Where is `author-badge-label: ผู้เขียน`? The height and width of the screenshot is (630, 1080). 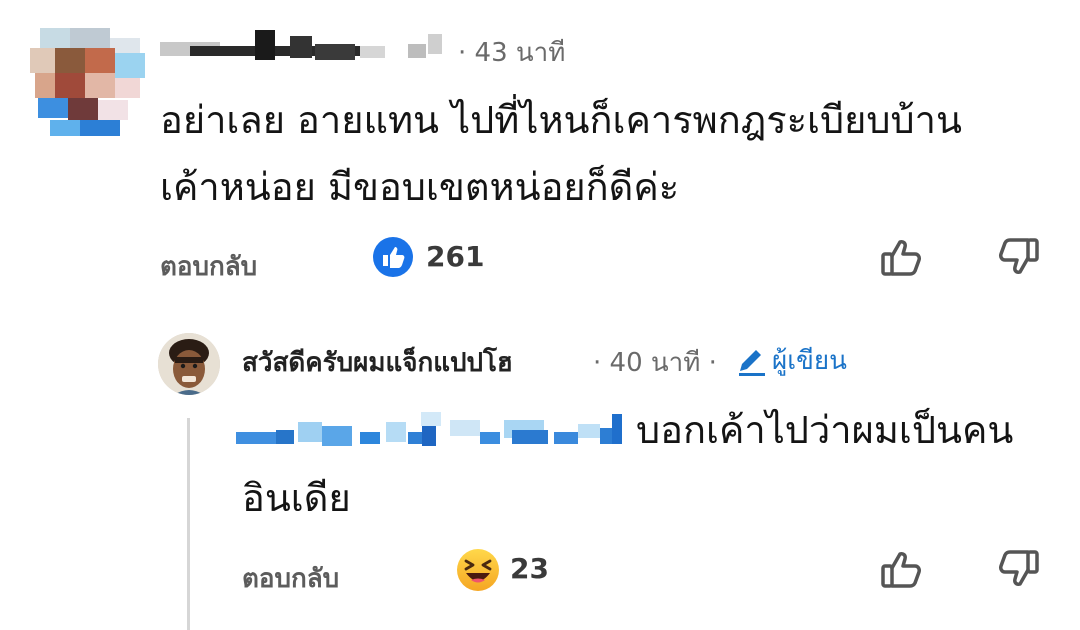
author-badge-label: ผู้เขียน is located at coordinates (809, 361).